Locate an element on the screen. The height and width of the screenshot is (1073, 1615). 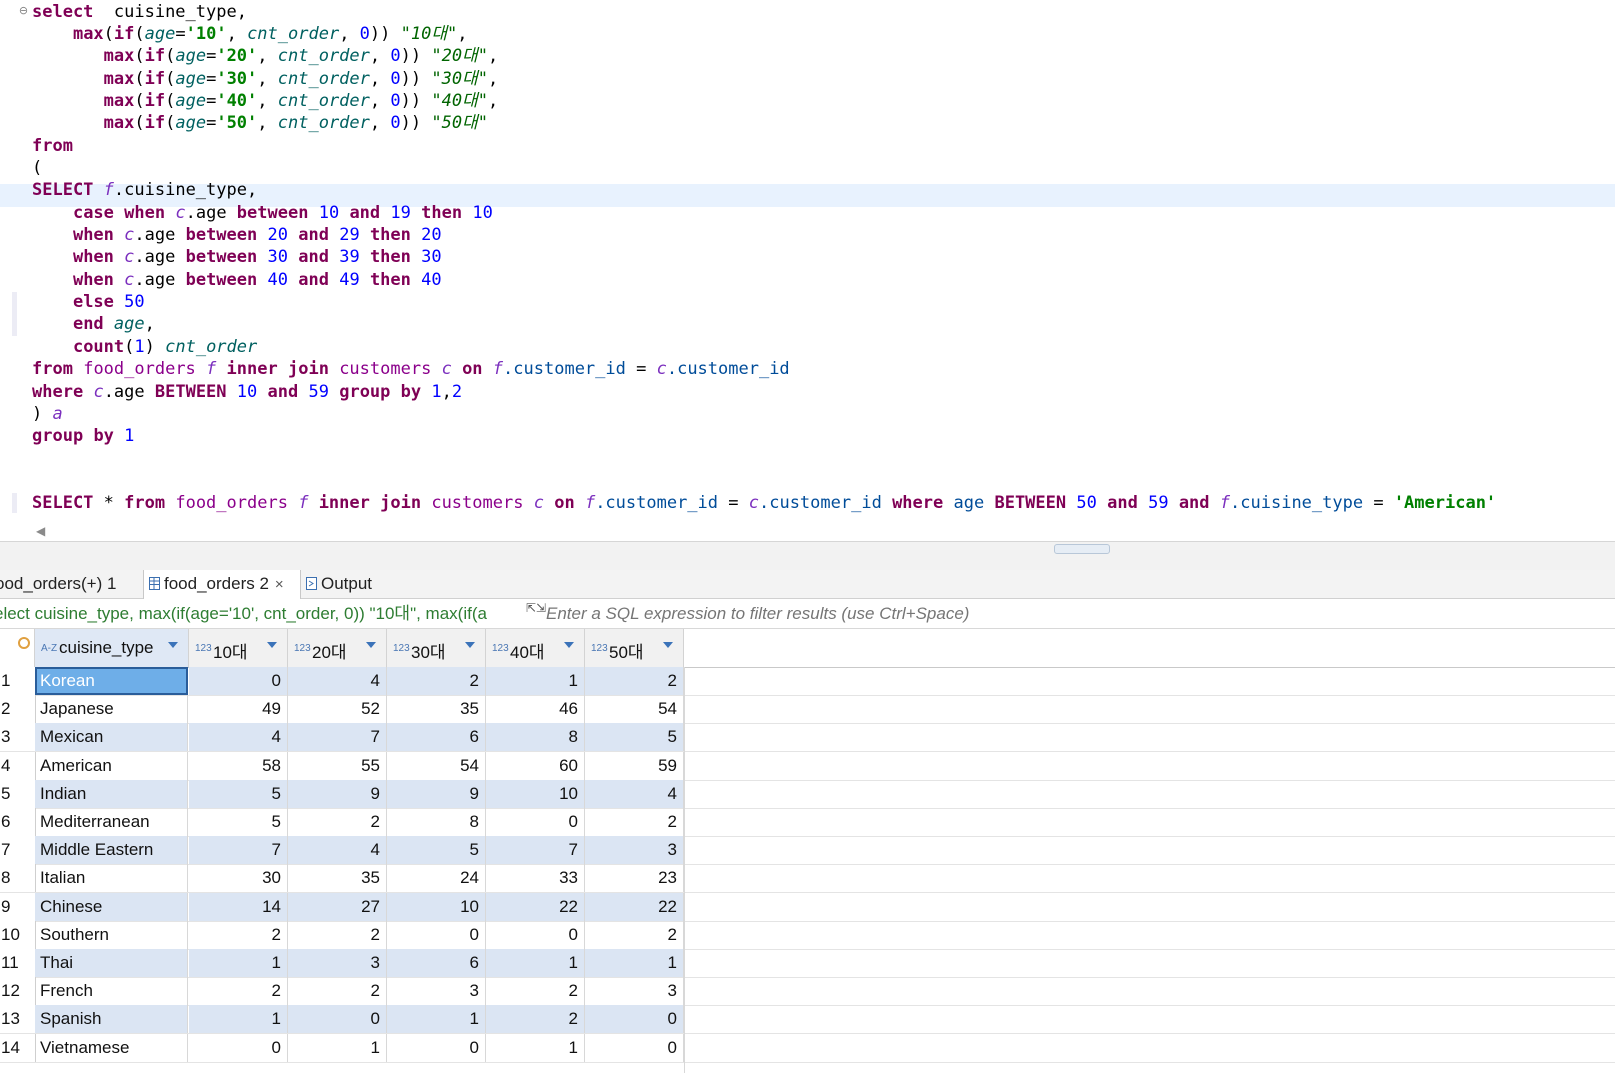
cell-cuisine-type: Southern is located at coordinates (111, 934).